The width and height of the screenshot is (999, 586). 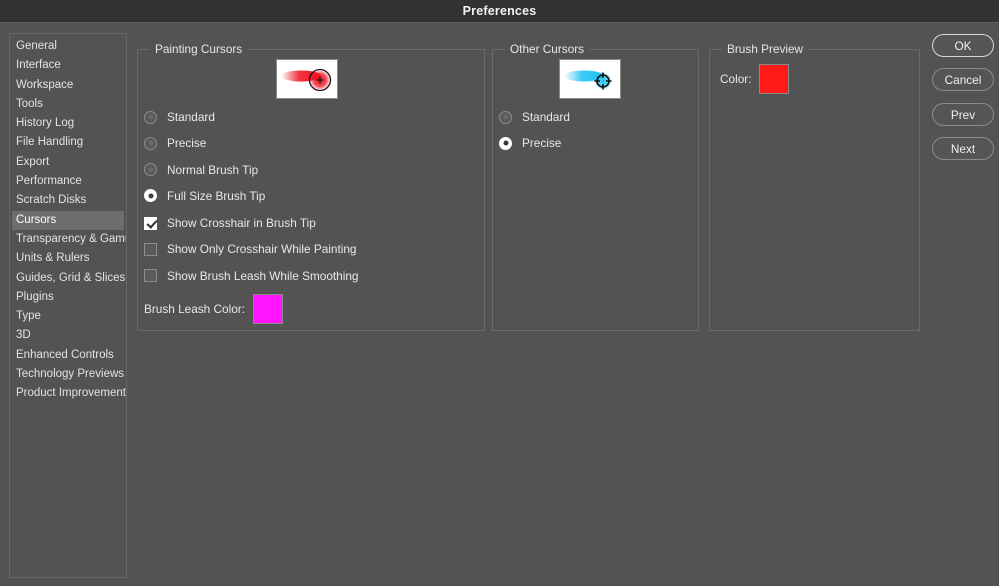 I want to click on sidebar-item-general: General, so click(x=68, y=46).